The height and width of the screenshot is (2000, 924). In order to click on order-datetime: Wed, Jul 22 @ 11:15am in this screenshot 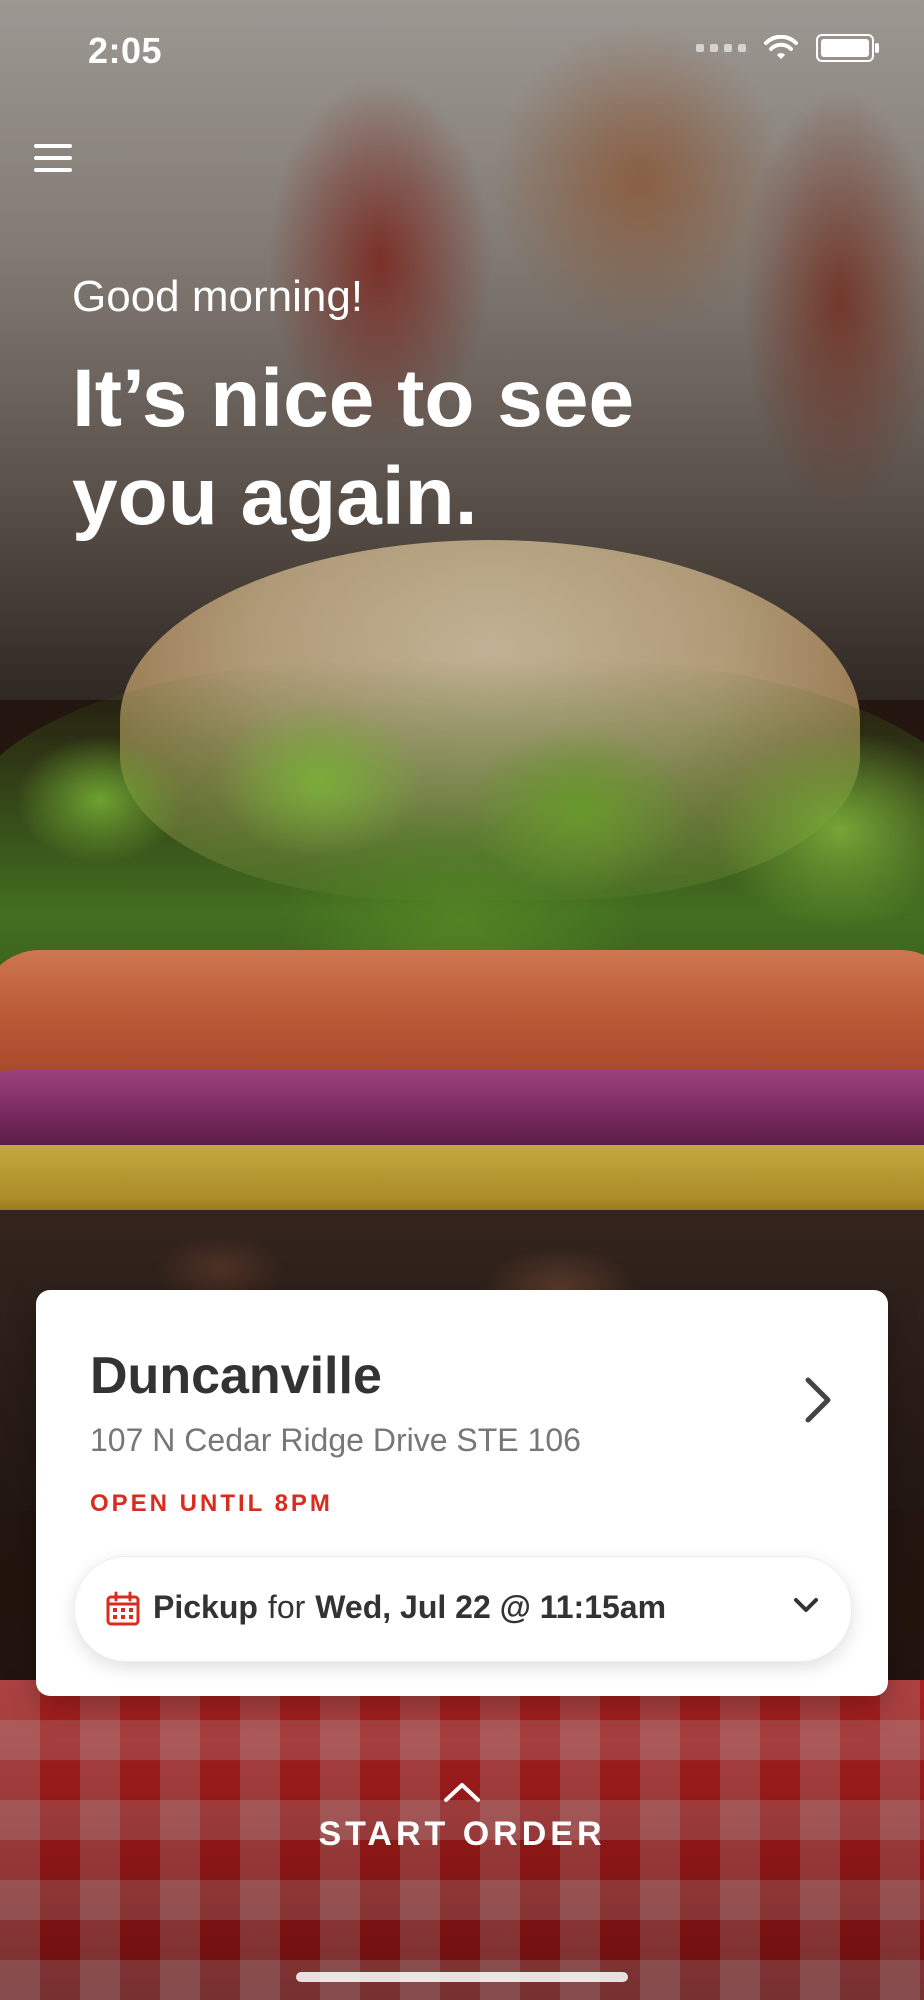, I will do `click(491, 1607)`.